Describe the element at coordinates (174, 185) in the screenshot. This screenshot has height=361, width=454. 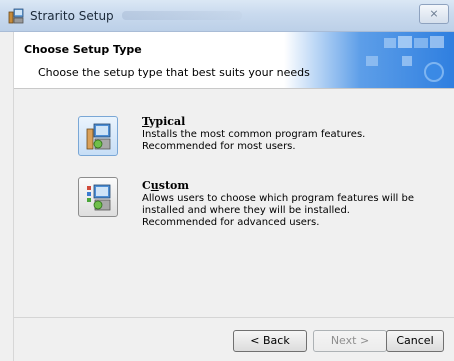
I see `custom-title-rest: stom` at that location.